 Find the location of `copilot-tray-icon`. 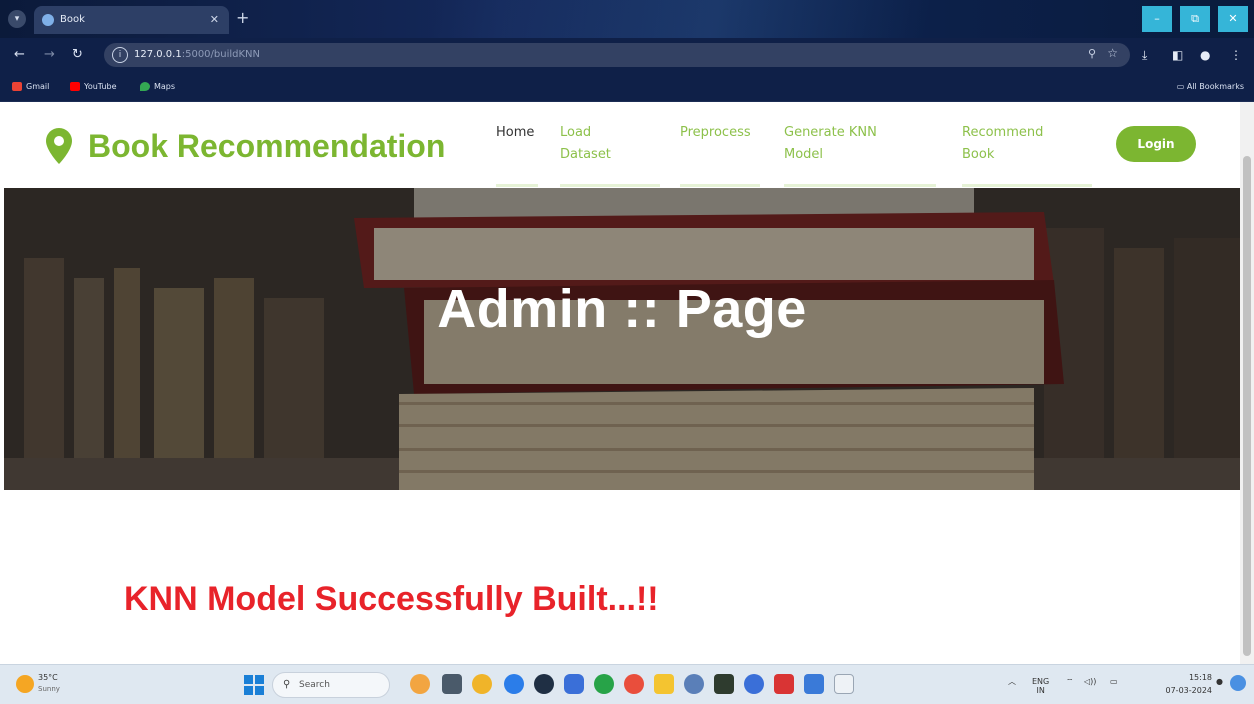

copilot-tray-icon is located at coordinates (1238, 683).